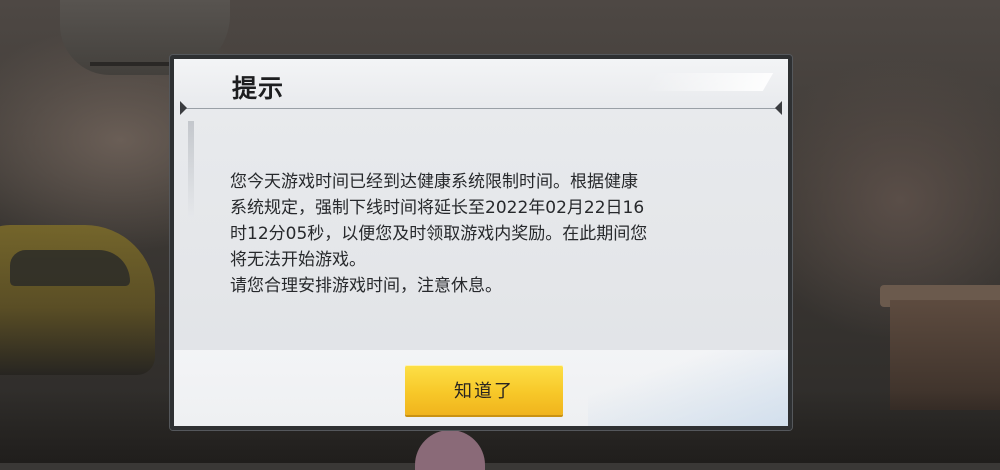 This screenshot has width=1000, height=470. I want to click on dialog-title: 提示, so click(258, 88).